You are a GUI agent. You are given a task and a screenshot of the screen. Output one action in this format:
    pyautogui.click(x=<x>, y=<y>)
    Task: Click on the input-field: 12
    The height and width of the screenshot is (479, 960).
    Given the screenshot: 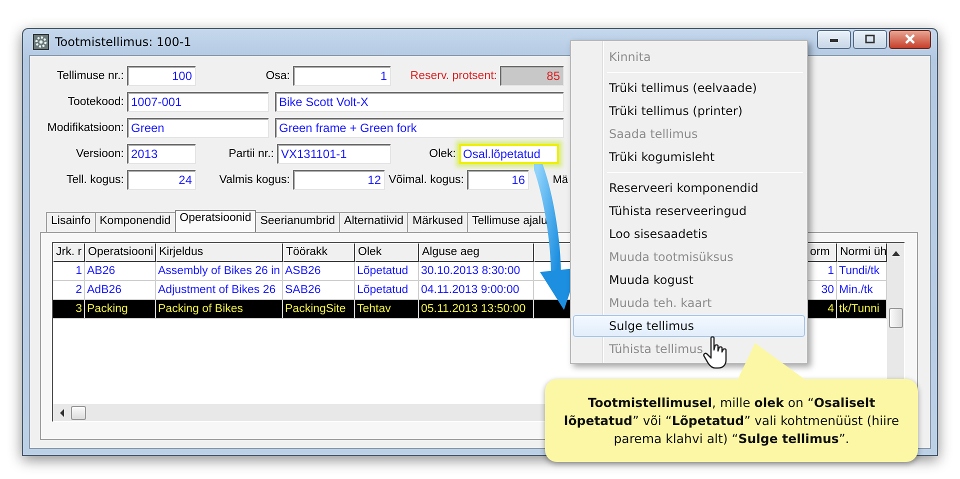 What is the action you would take?
    pyautogui.click(x=339, y=180)
    